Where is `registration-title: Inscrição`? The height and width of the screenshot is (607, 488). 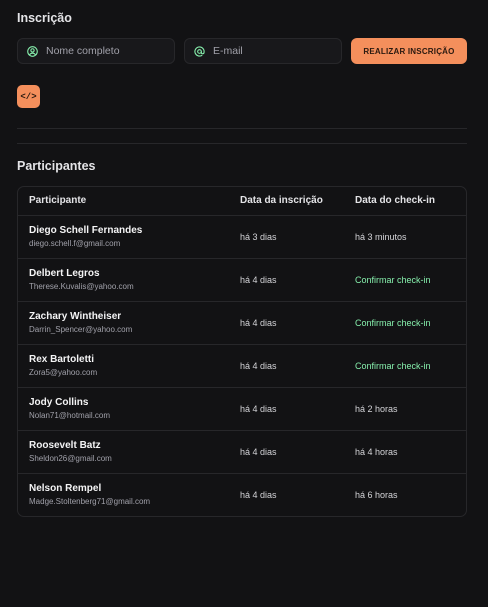
registration-title: Inscrição is located at coordinates (44, 18).